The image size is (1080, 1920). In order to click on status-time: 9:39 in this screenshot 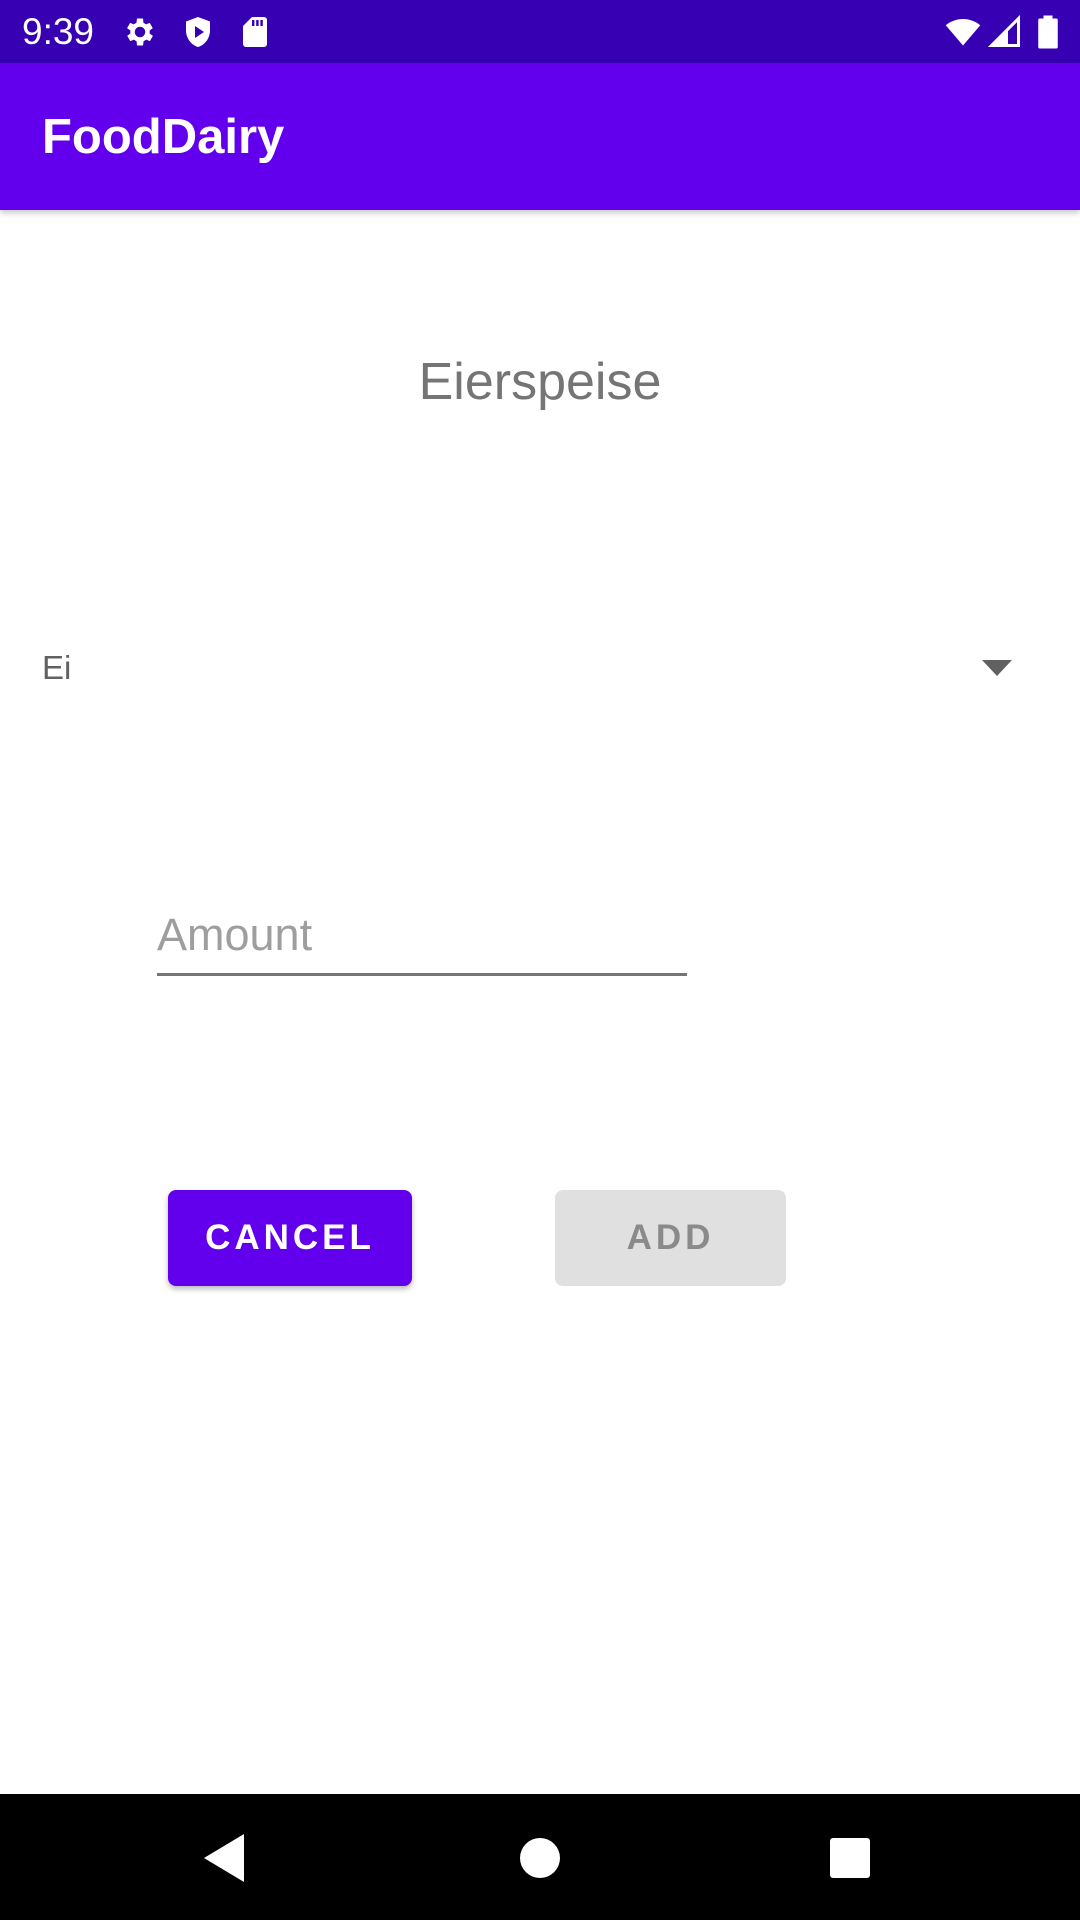, I will do `click(58, 31)`.